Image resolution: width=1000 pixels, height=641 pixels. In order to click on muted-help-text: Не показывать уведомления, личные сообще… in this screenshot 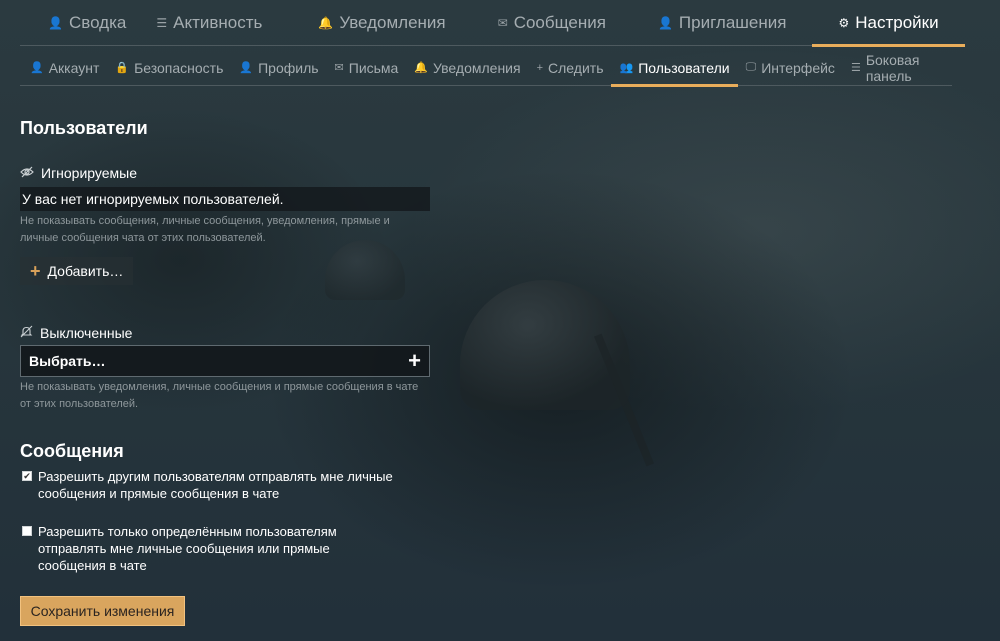, I will do `click(219, 395)`.